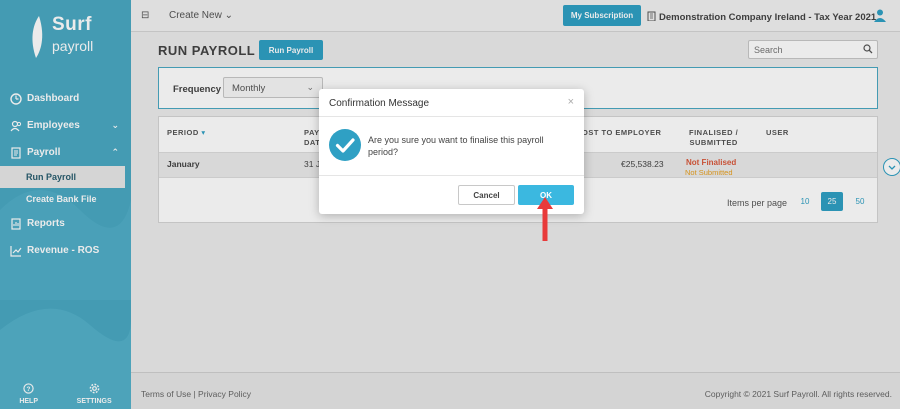 The width and height of the screenshot is (900, 409). Describe the element at coordinates (486, 195) in the screenshot. I see `cancel-button: Cancel` at that location.